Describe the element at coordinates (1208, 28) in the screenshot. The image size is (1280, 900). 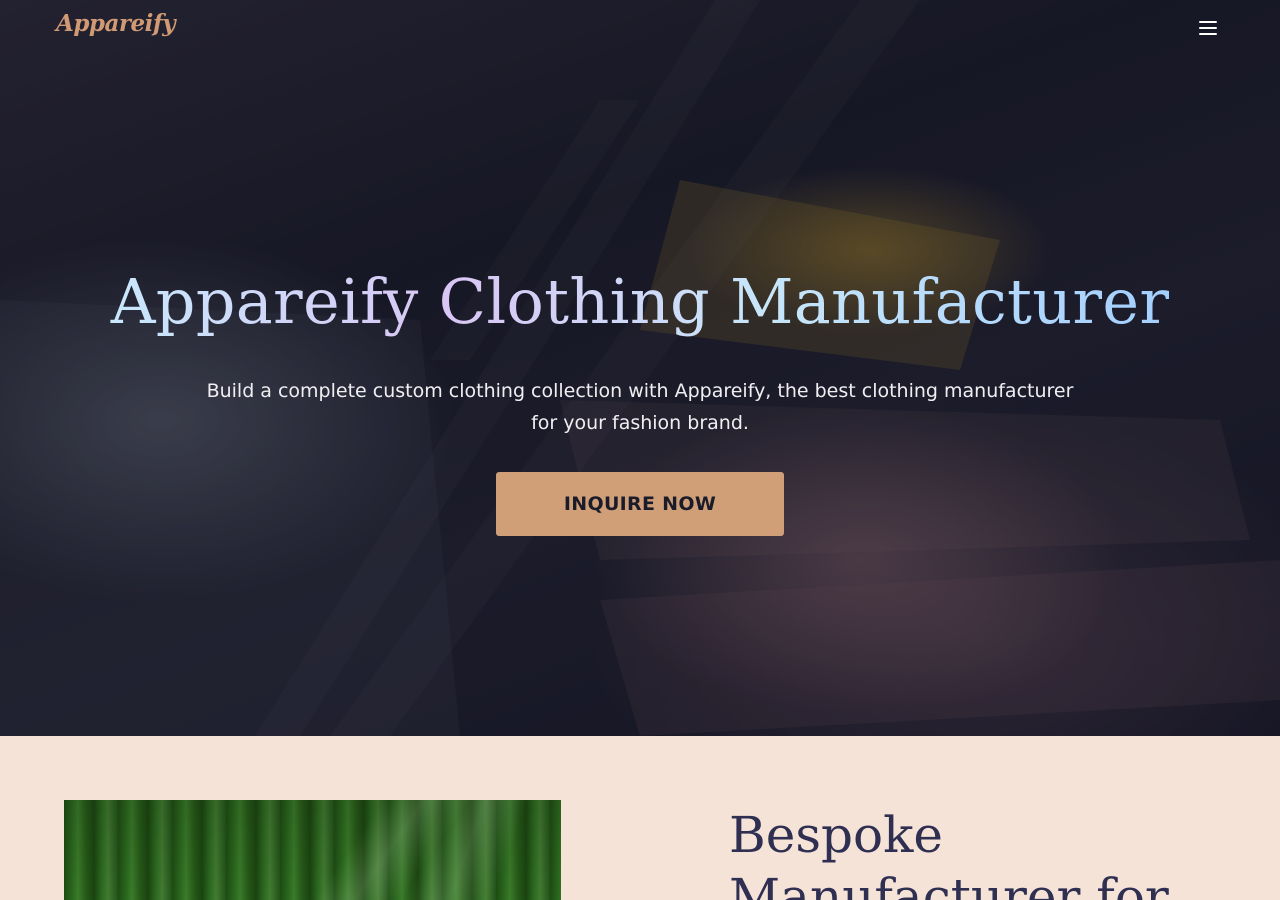
I see `hamburger-menu-icon` at that location.